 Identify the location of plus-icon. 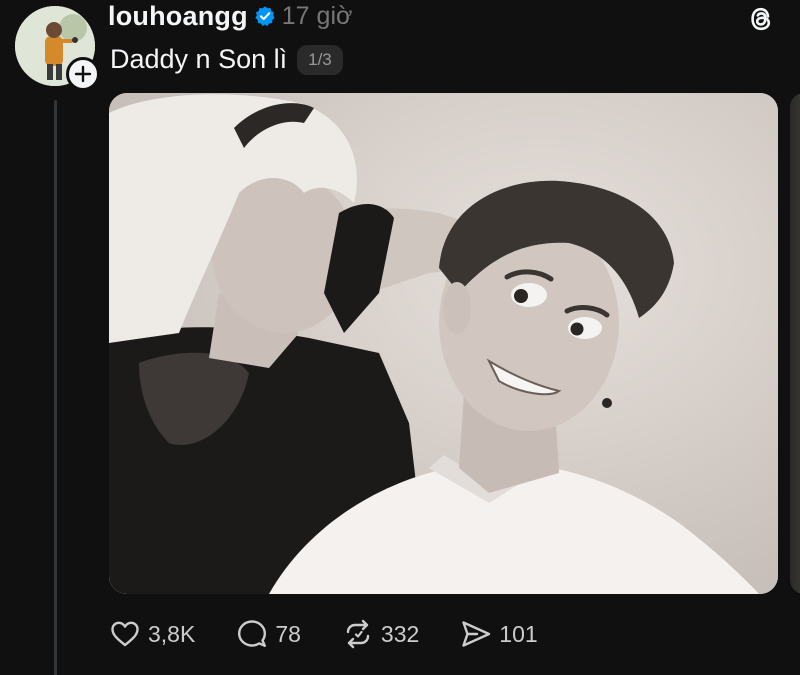
(83, 74).